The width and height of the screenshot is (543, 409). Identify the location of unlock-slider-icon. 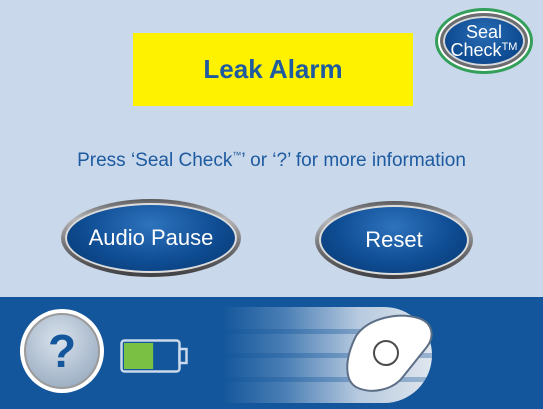
(388, 353).